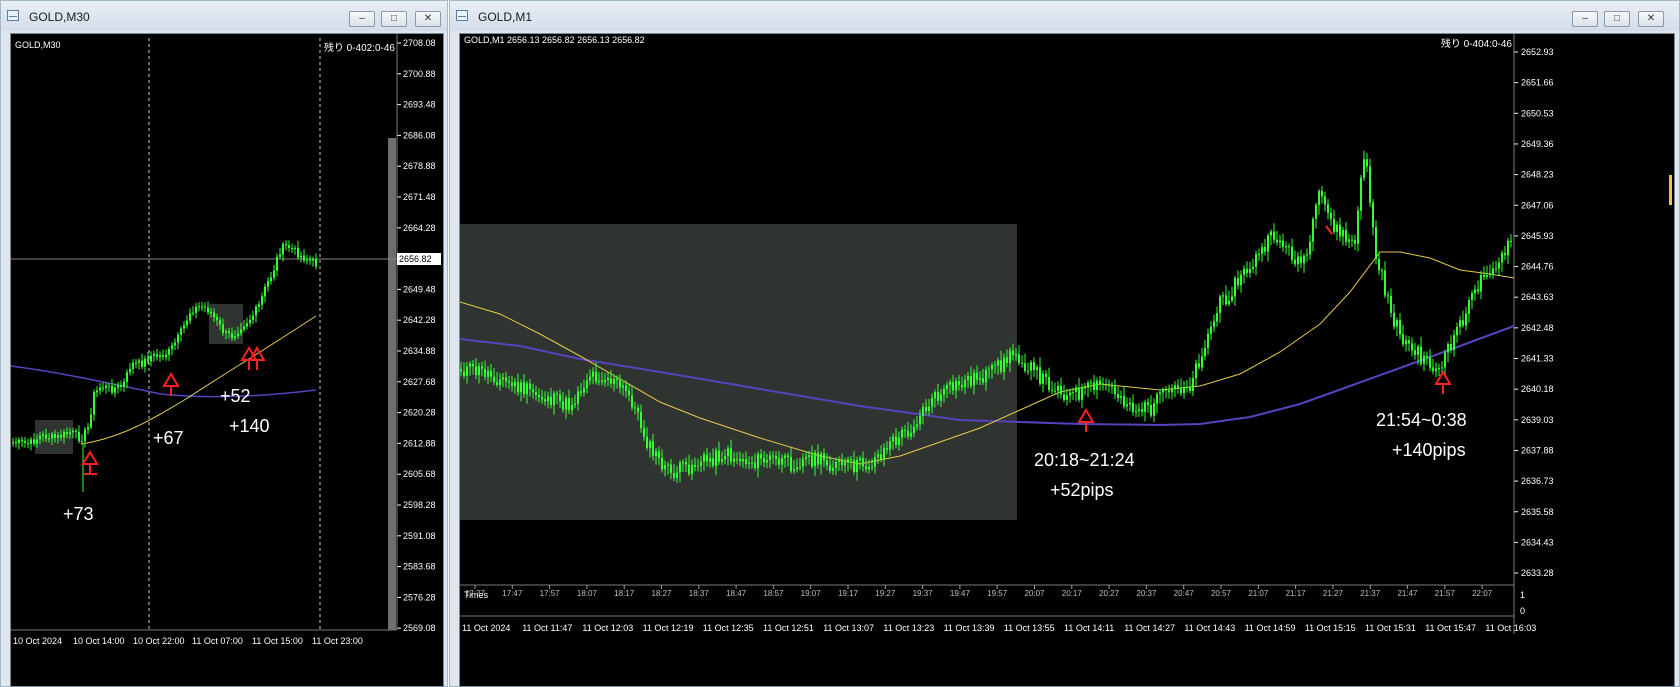 Image resolution: width=1680 pixels, height=687 pixels. I want to click on highlight-box, so click(738, 372).